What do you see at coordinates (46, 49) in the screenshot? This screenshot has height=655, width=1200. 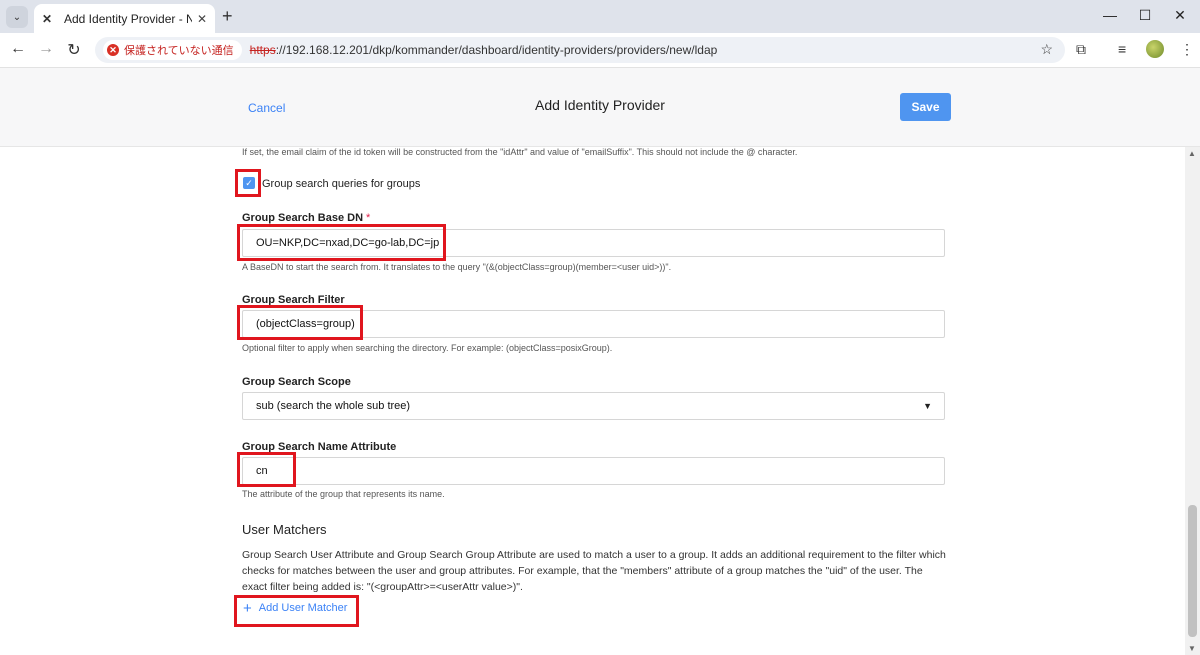 I see `forward-icon: →` at bounding box center [46, 49].